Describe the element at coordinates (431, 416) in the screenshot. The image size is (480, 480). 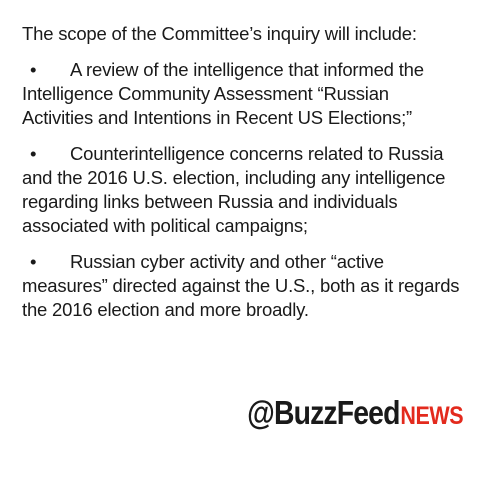
I see `logo-news-text: NEWS` at that location.